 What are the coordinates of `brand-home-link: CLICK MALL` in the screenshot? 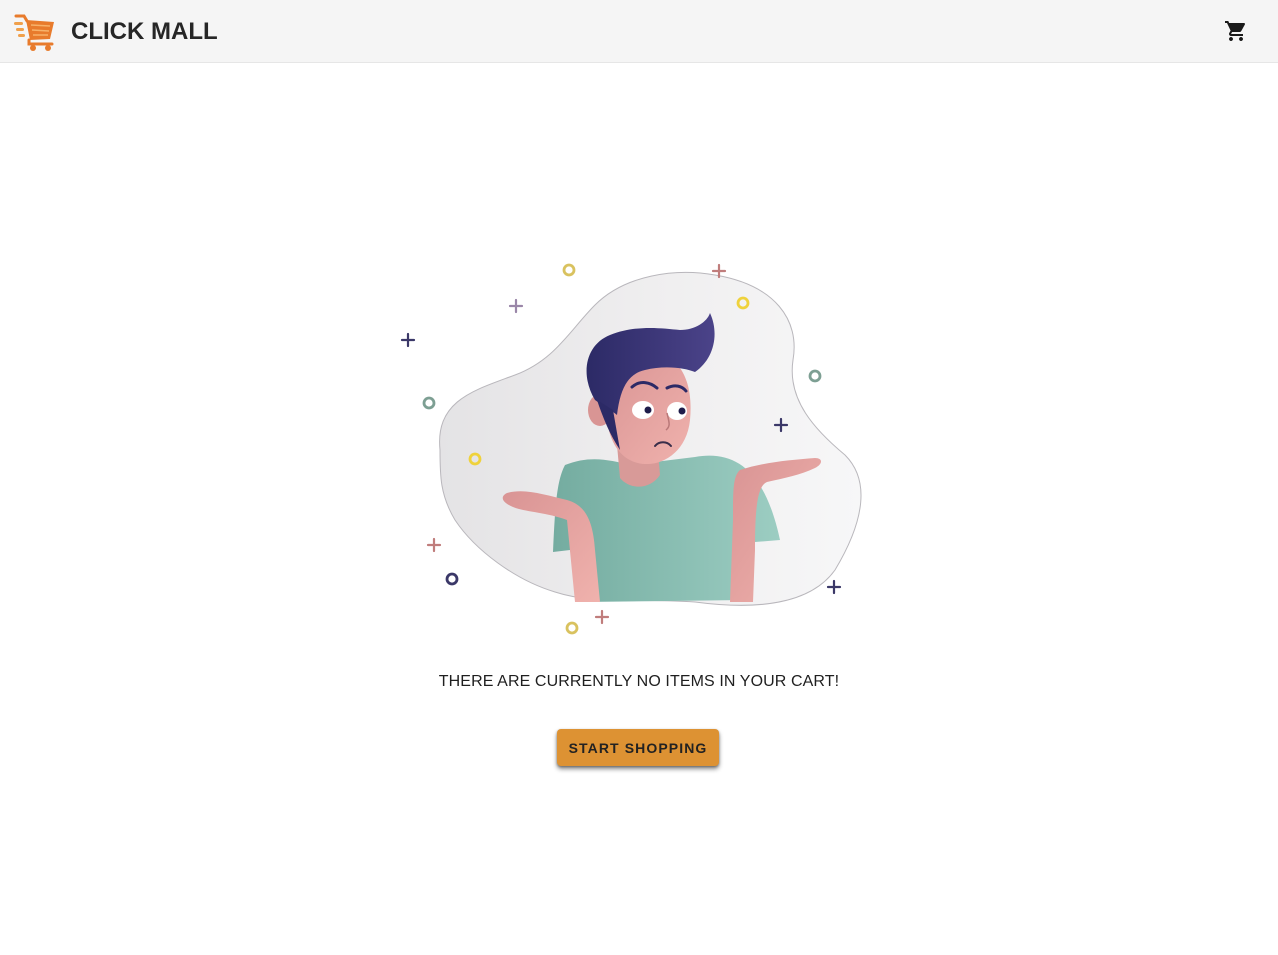 It's located at (116, 32).